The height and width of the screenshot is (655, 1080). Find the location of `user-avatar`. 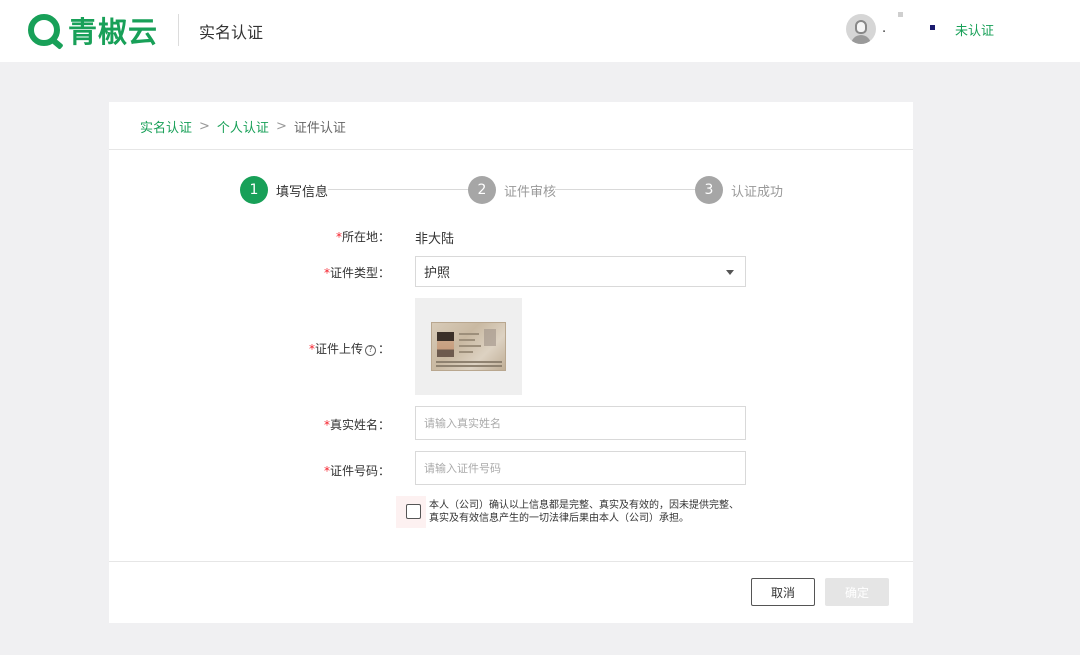

user-avatar is located at coordinates (861, 29).